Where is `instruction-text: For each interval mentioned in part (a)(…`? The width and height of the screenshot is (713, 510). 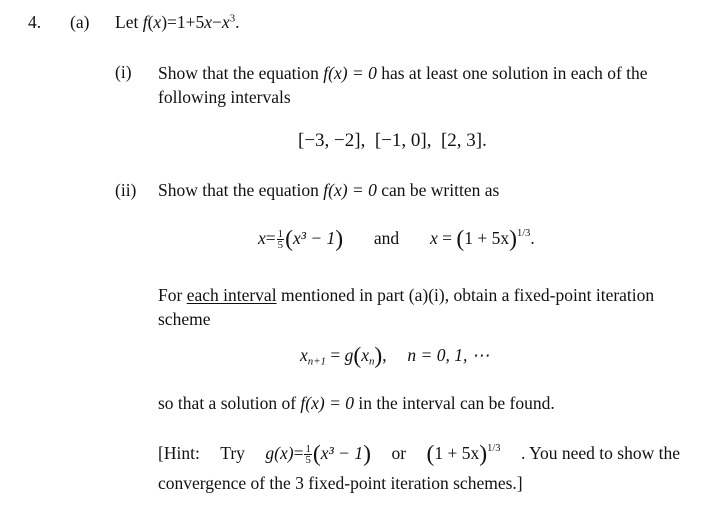 instruction-text: For each interval mentioned in part (a)(… is located at coordinates (406, 307).